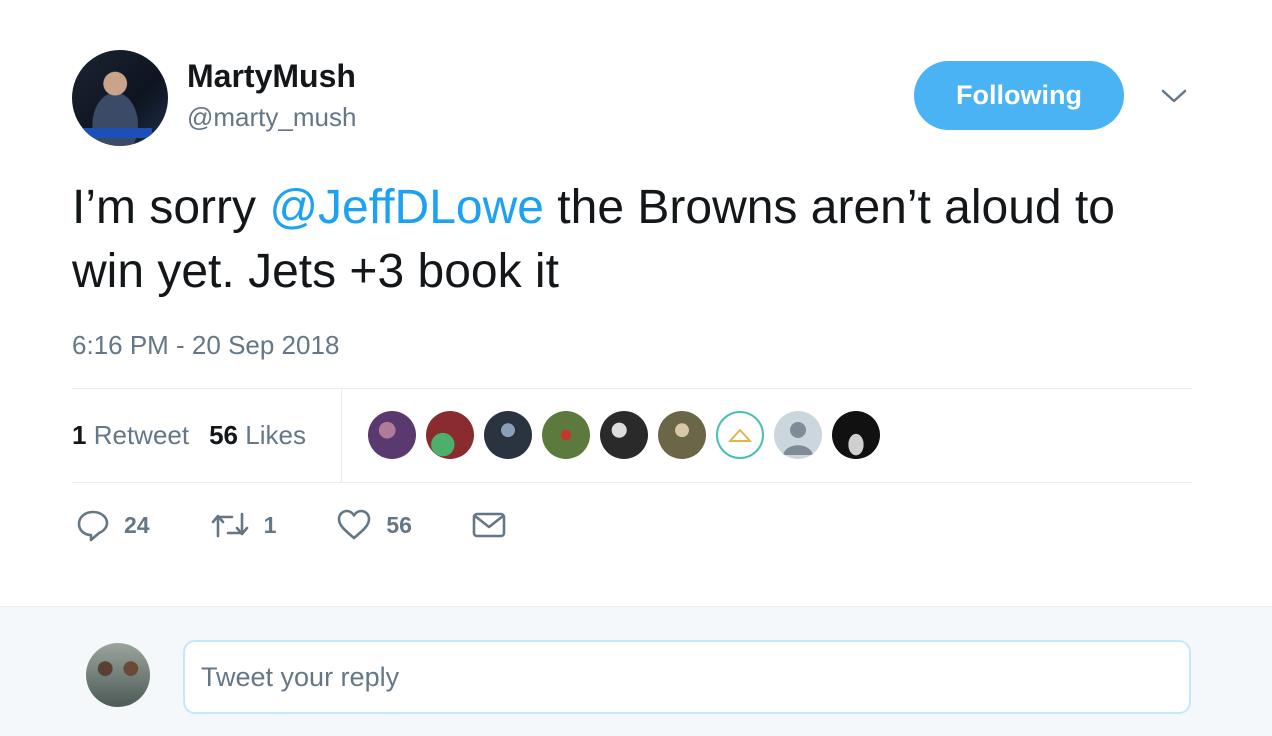 The image size is (1272, 736). What do you see at coordinates (93, 526) in the screenshot?
I see `reply-icon` at bounding box center [93, 526].